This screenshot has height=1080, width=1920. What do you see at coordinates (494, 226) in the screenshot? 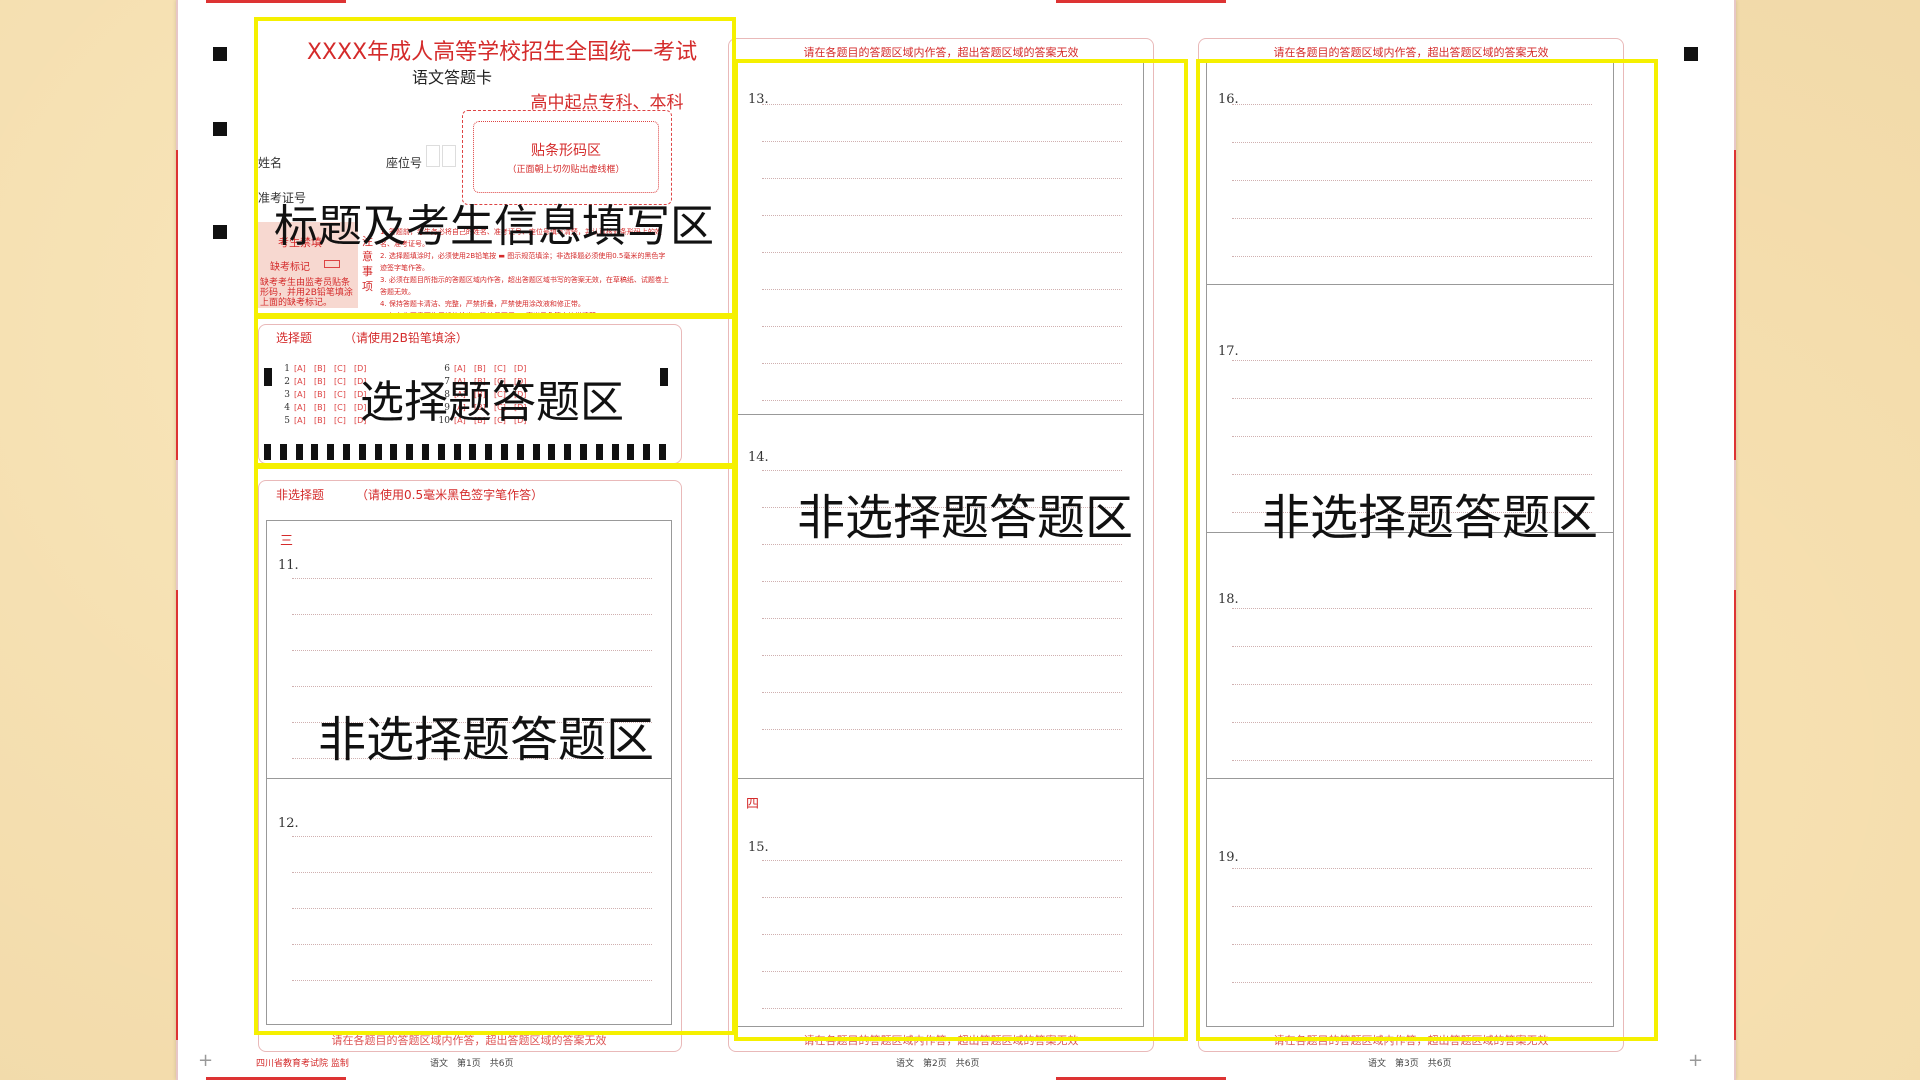
I see `header-region-label: 标题及考生信息填写区` at bounding box center [494, 226].